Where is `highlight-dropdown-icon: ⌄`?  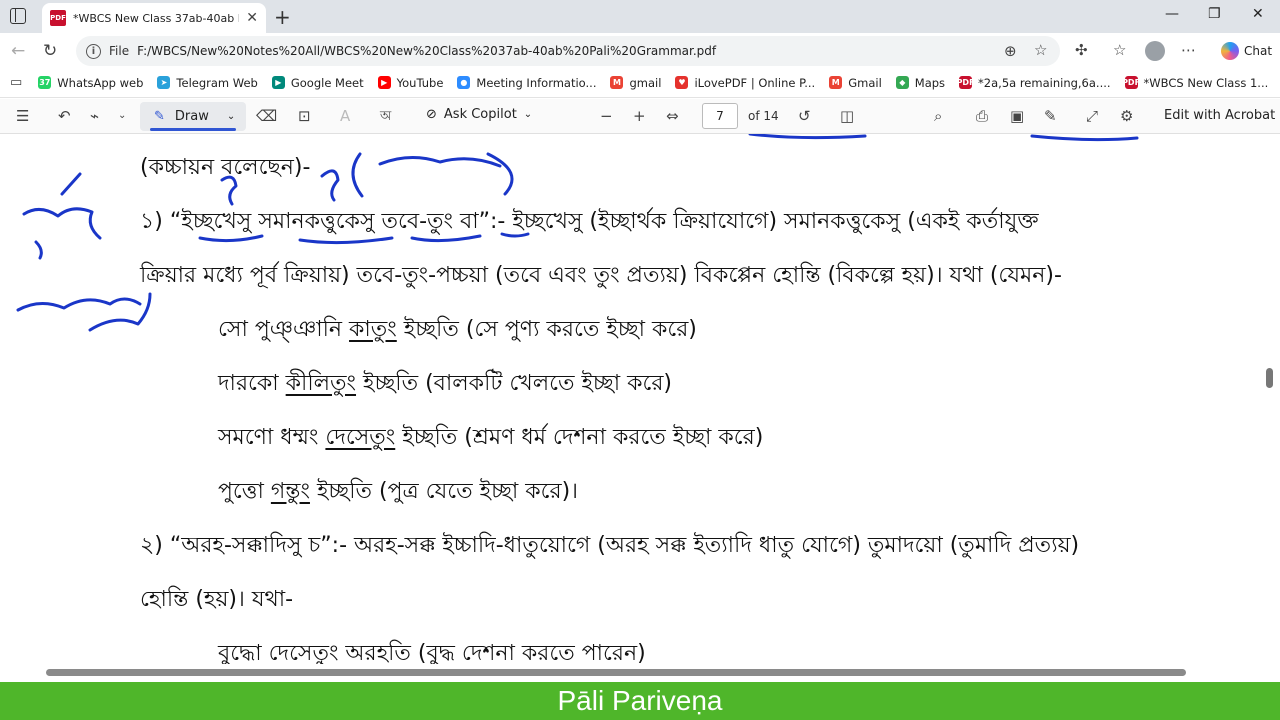
highlight-dropdown-icon: ⌄ is located at coordinates (122, 115).